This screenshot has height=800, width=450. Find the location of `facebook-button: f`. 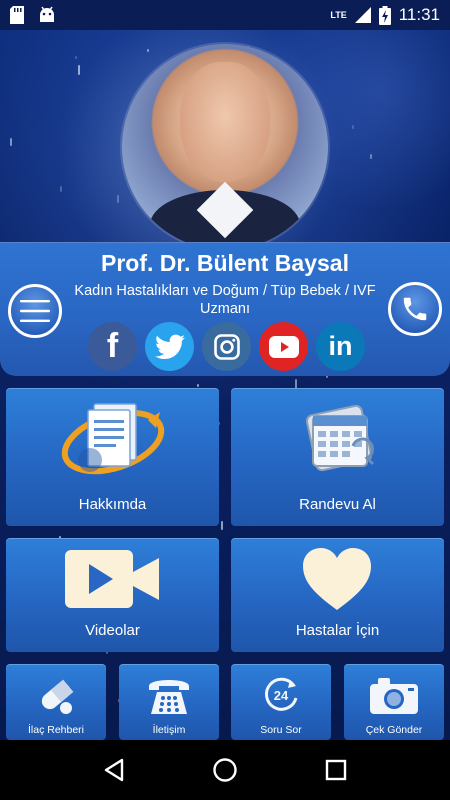

facebook-button: f is located at coordinates (112, 346).